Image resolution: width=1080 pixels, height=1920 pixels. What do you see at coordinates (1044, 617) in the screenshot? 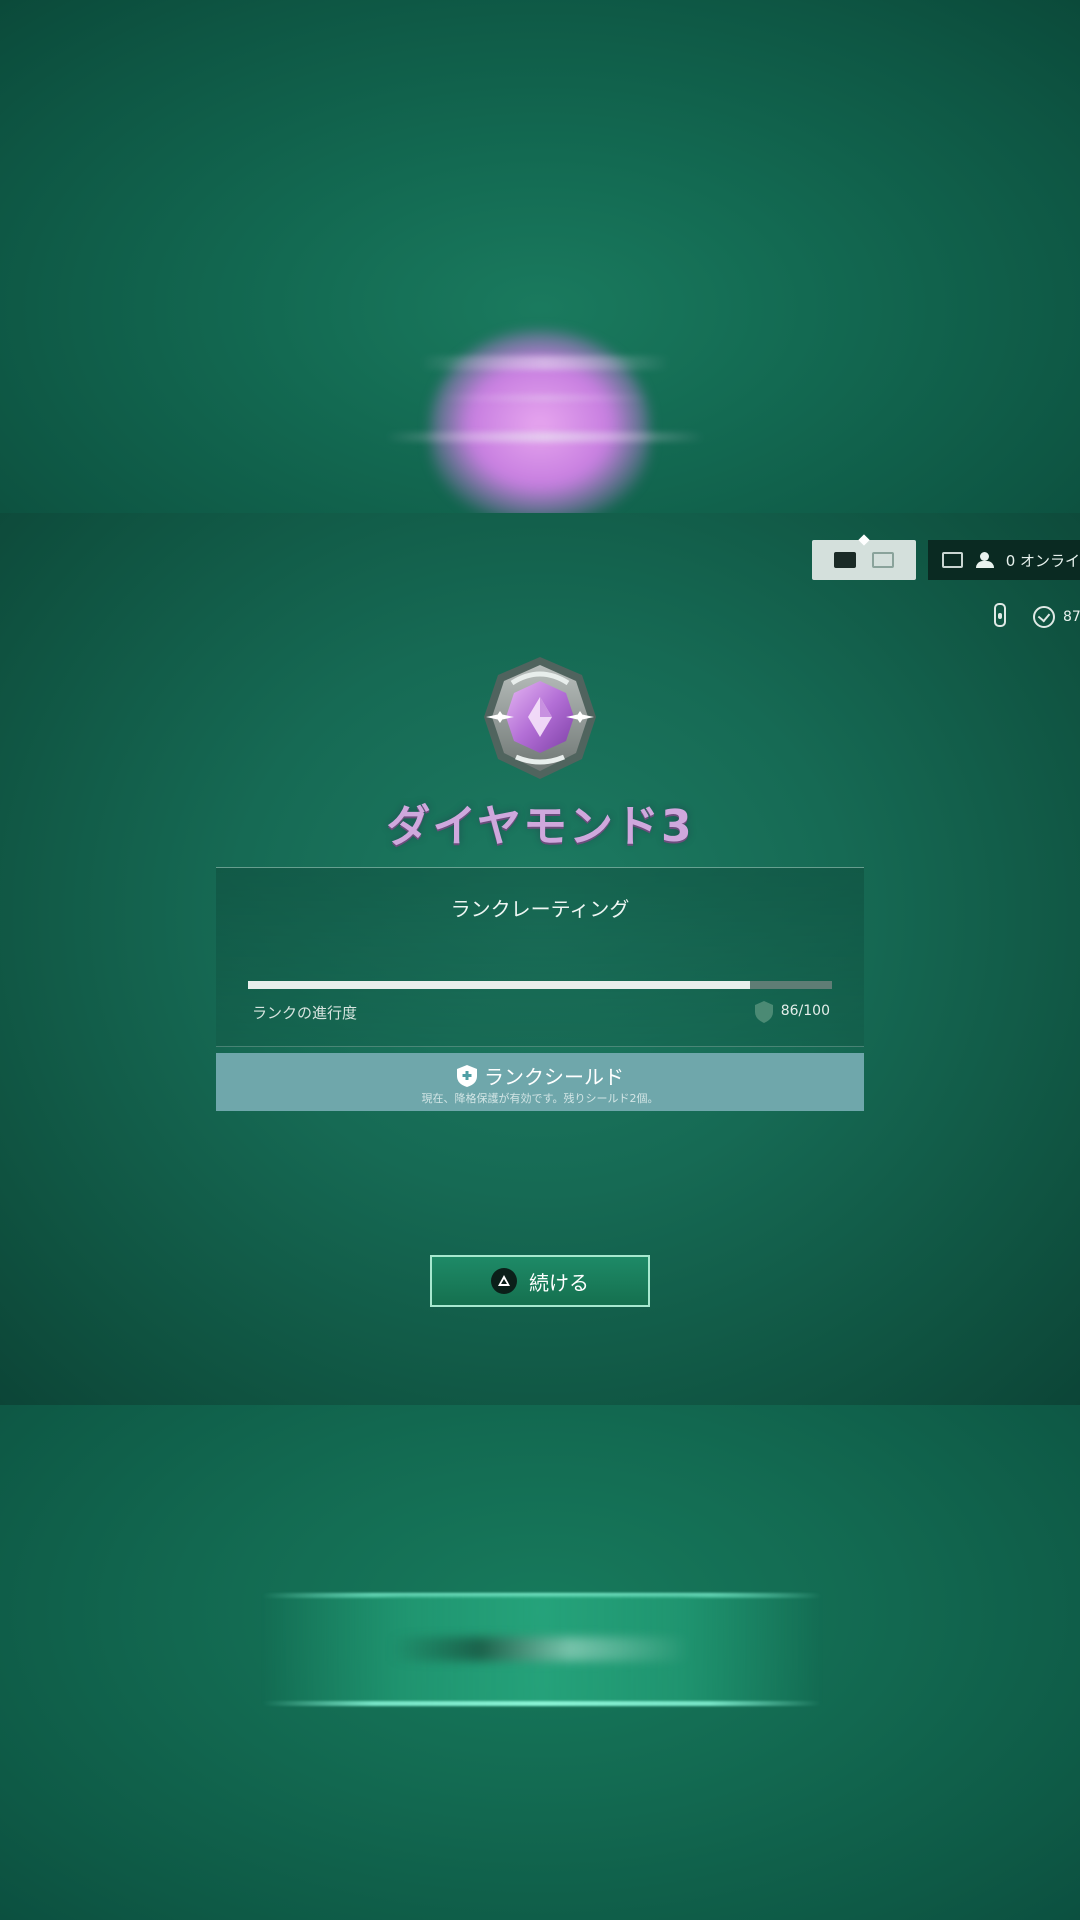
I see `level-icon` at bounding box center [1044, 617].